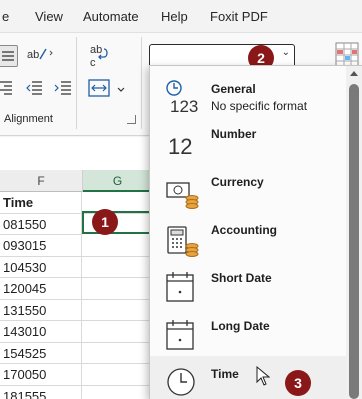  I want to click on cell-f: 093015, so click(41, 246).